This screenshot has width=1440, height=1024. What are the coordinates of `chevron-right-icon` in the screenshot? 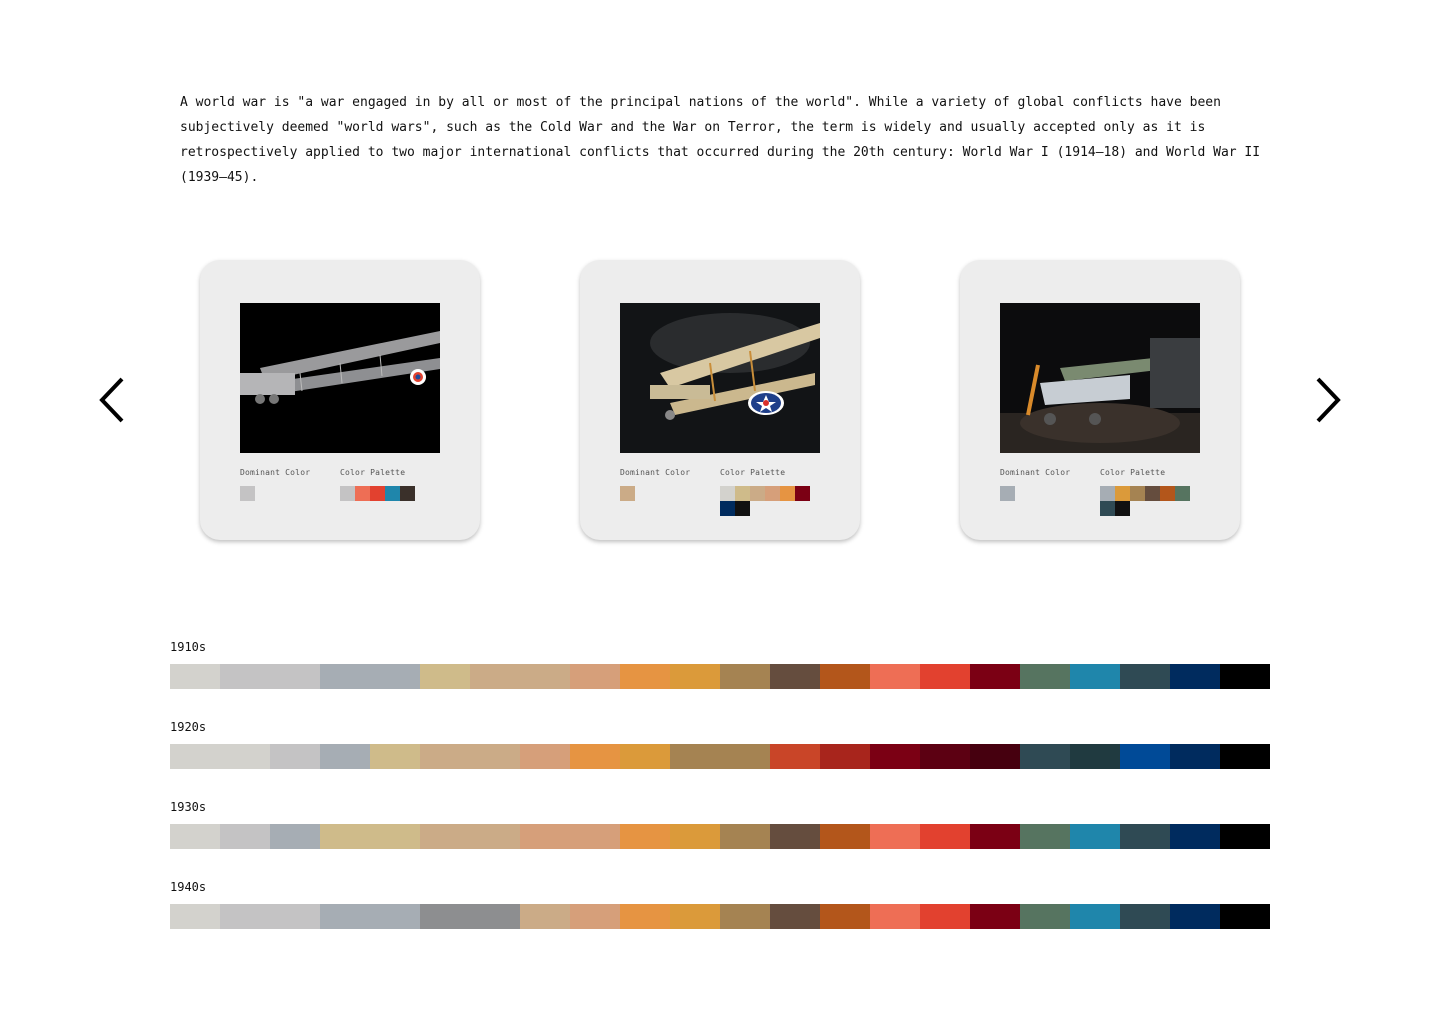 It's located at (1328, 400).